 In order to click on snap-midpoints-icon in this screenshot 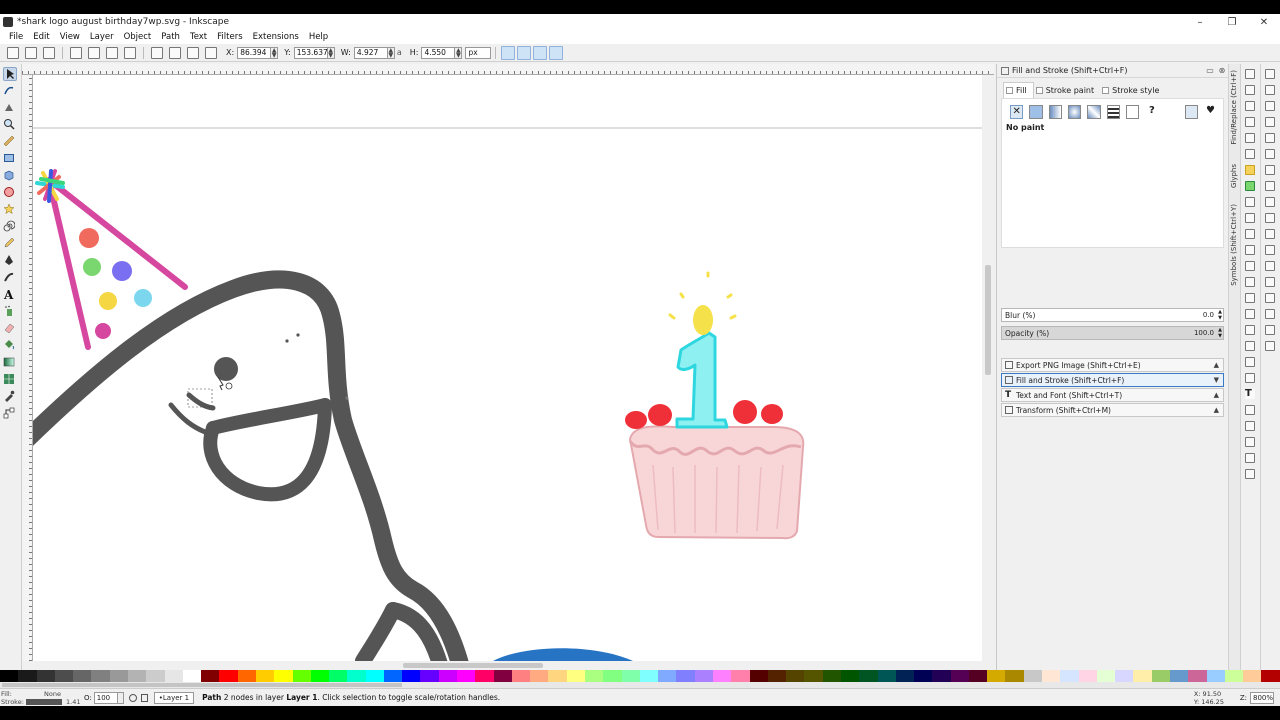, I will do `click(1270, 250)`.